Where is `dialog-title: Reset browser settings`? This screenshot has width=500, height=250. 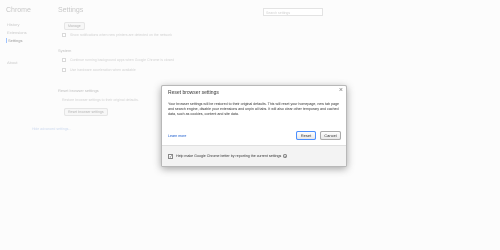 dialog-title: Reset browser settings is located at coordinates (193, 93).